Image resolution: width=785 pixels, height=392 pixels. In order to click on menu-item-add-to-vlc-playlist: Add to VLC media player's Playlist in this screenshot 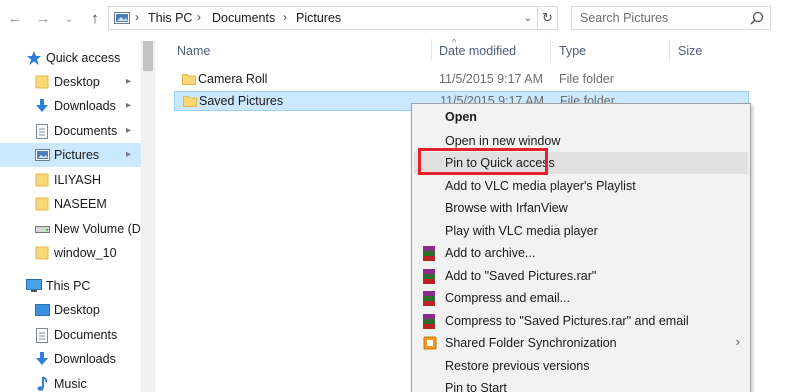, I will do `click(581, 186)`.